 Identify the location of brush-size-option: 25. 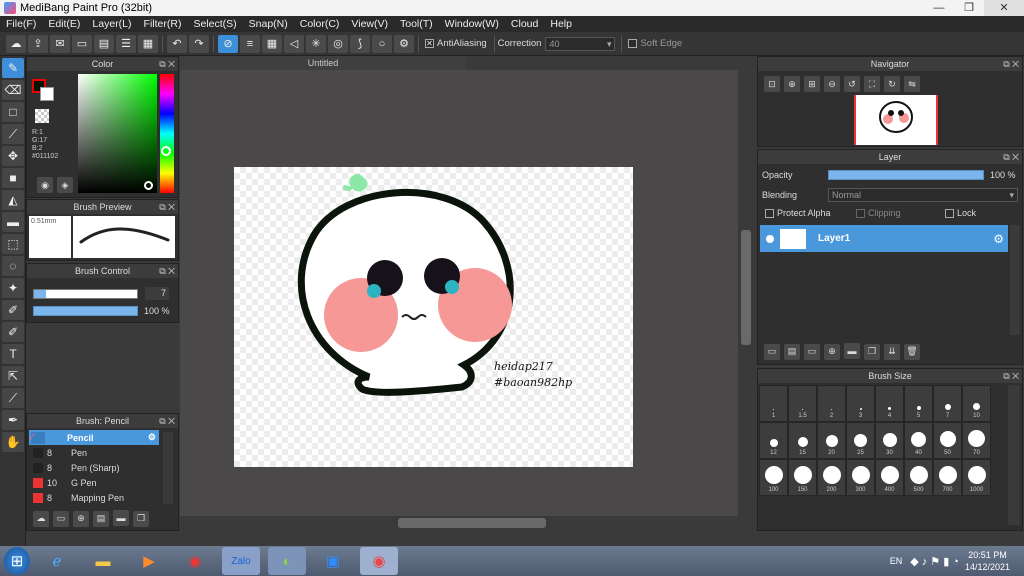
(860, 440).